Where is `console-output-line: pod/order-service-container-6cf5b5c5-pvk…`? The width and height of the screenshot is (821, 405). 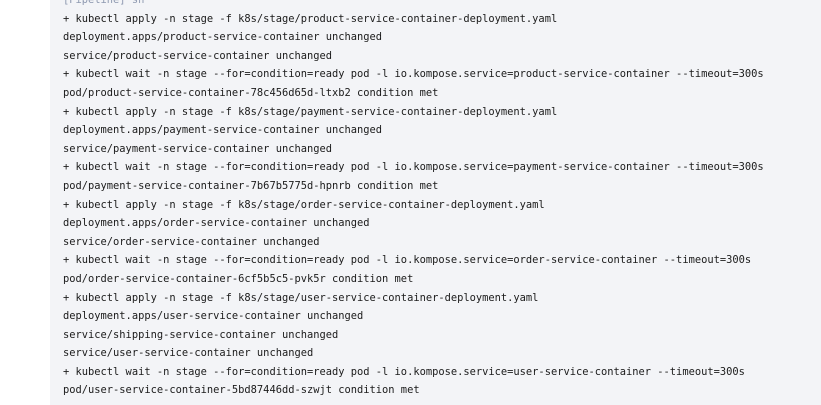 console-output-line: pod/order-service-container-6cf5b5c5-pvk… is located at coordinates (238, 278).